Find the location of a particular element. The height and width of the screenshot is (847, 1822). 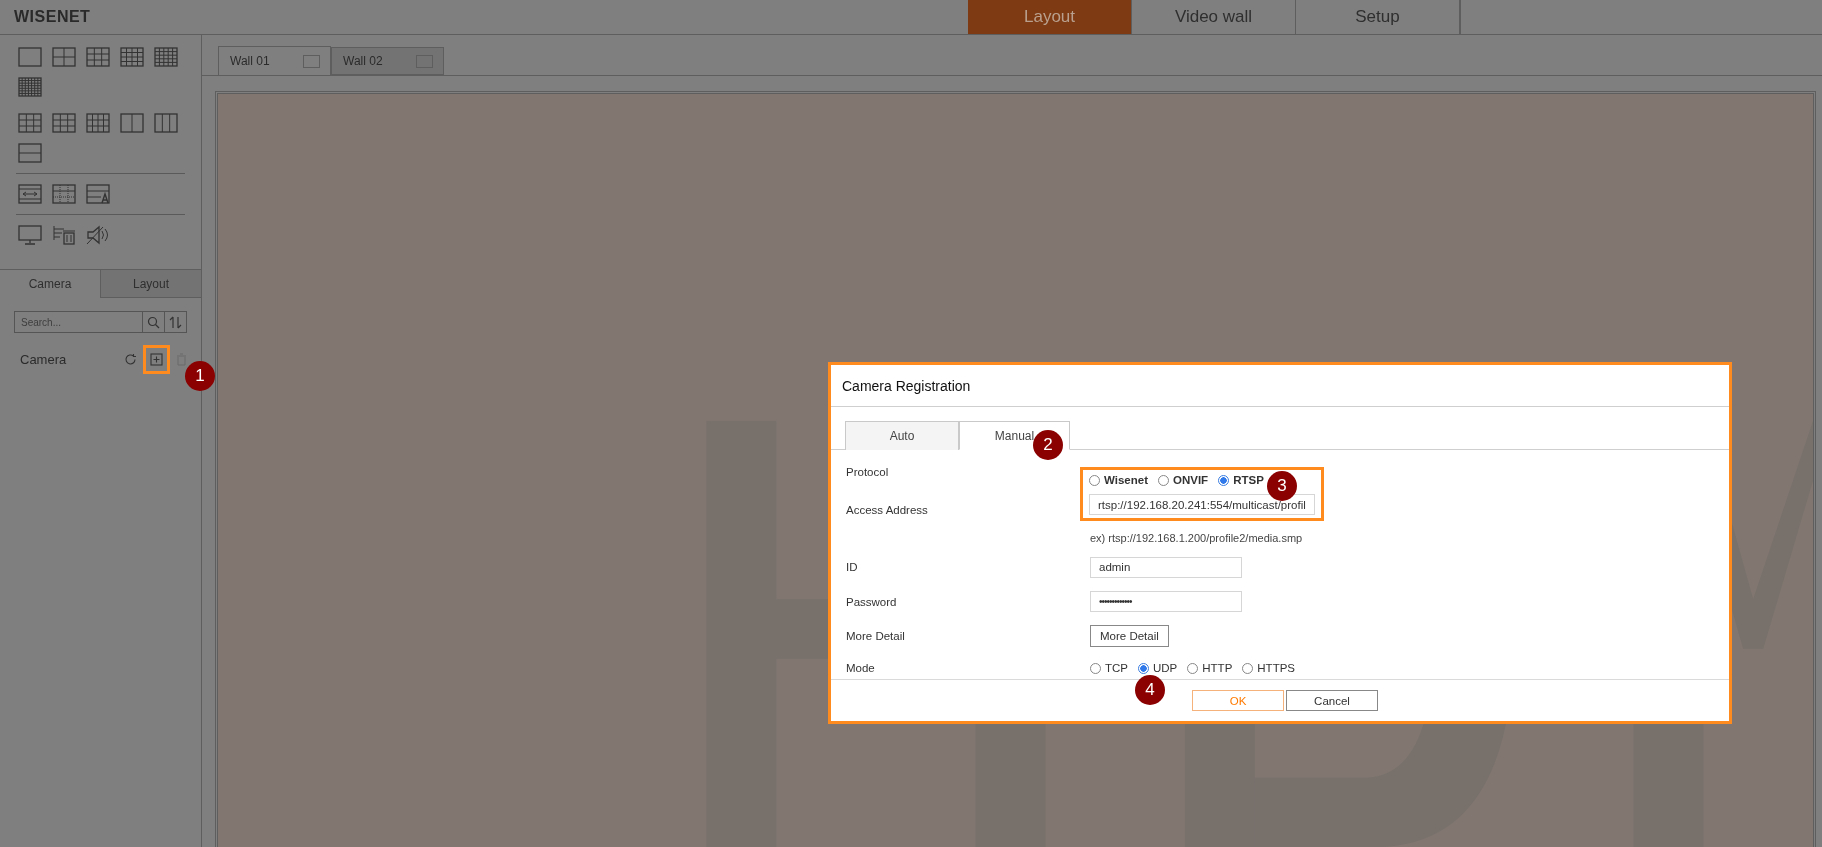

swap-icon is located at coordinates (30, 194).